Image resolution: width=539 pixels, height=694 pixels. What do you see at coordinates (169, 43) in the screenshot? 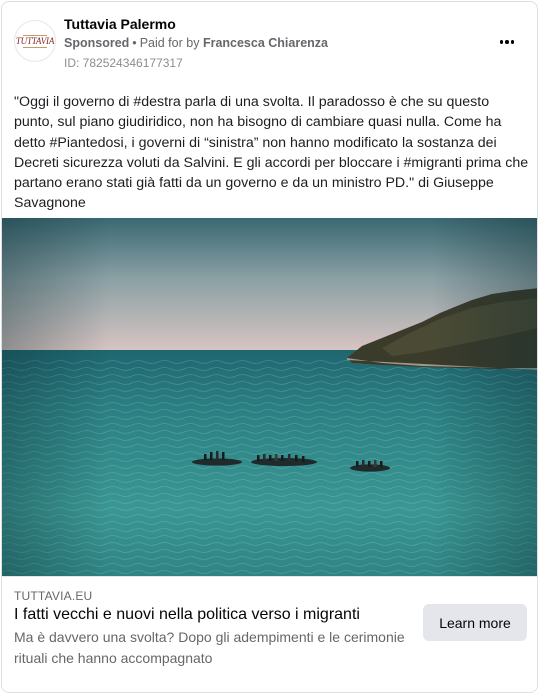
I see `paid-for-prefix: Paid for by` at bounding box center [169, 43].